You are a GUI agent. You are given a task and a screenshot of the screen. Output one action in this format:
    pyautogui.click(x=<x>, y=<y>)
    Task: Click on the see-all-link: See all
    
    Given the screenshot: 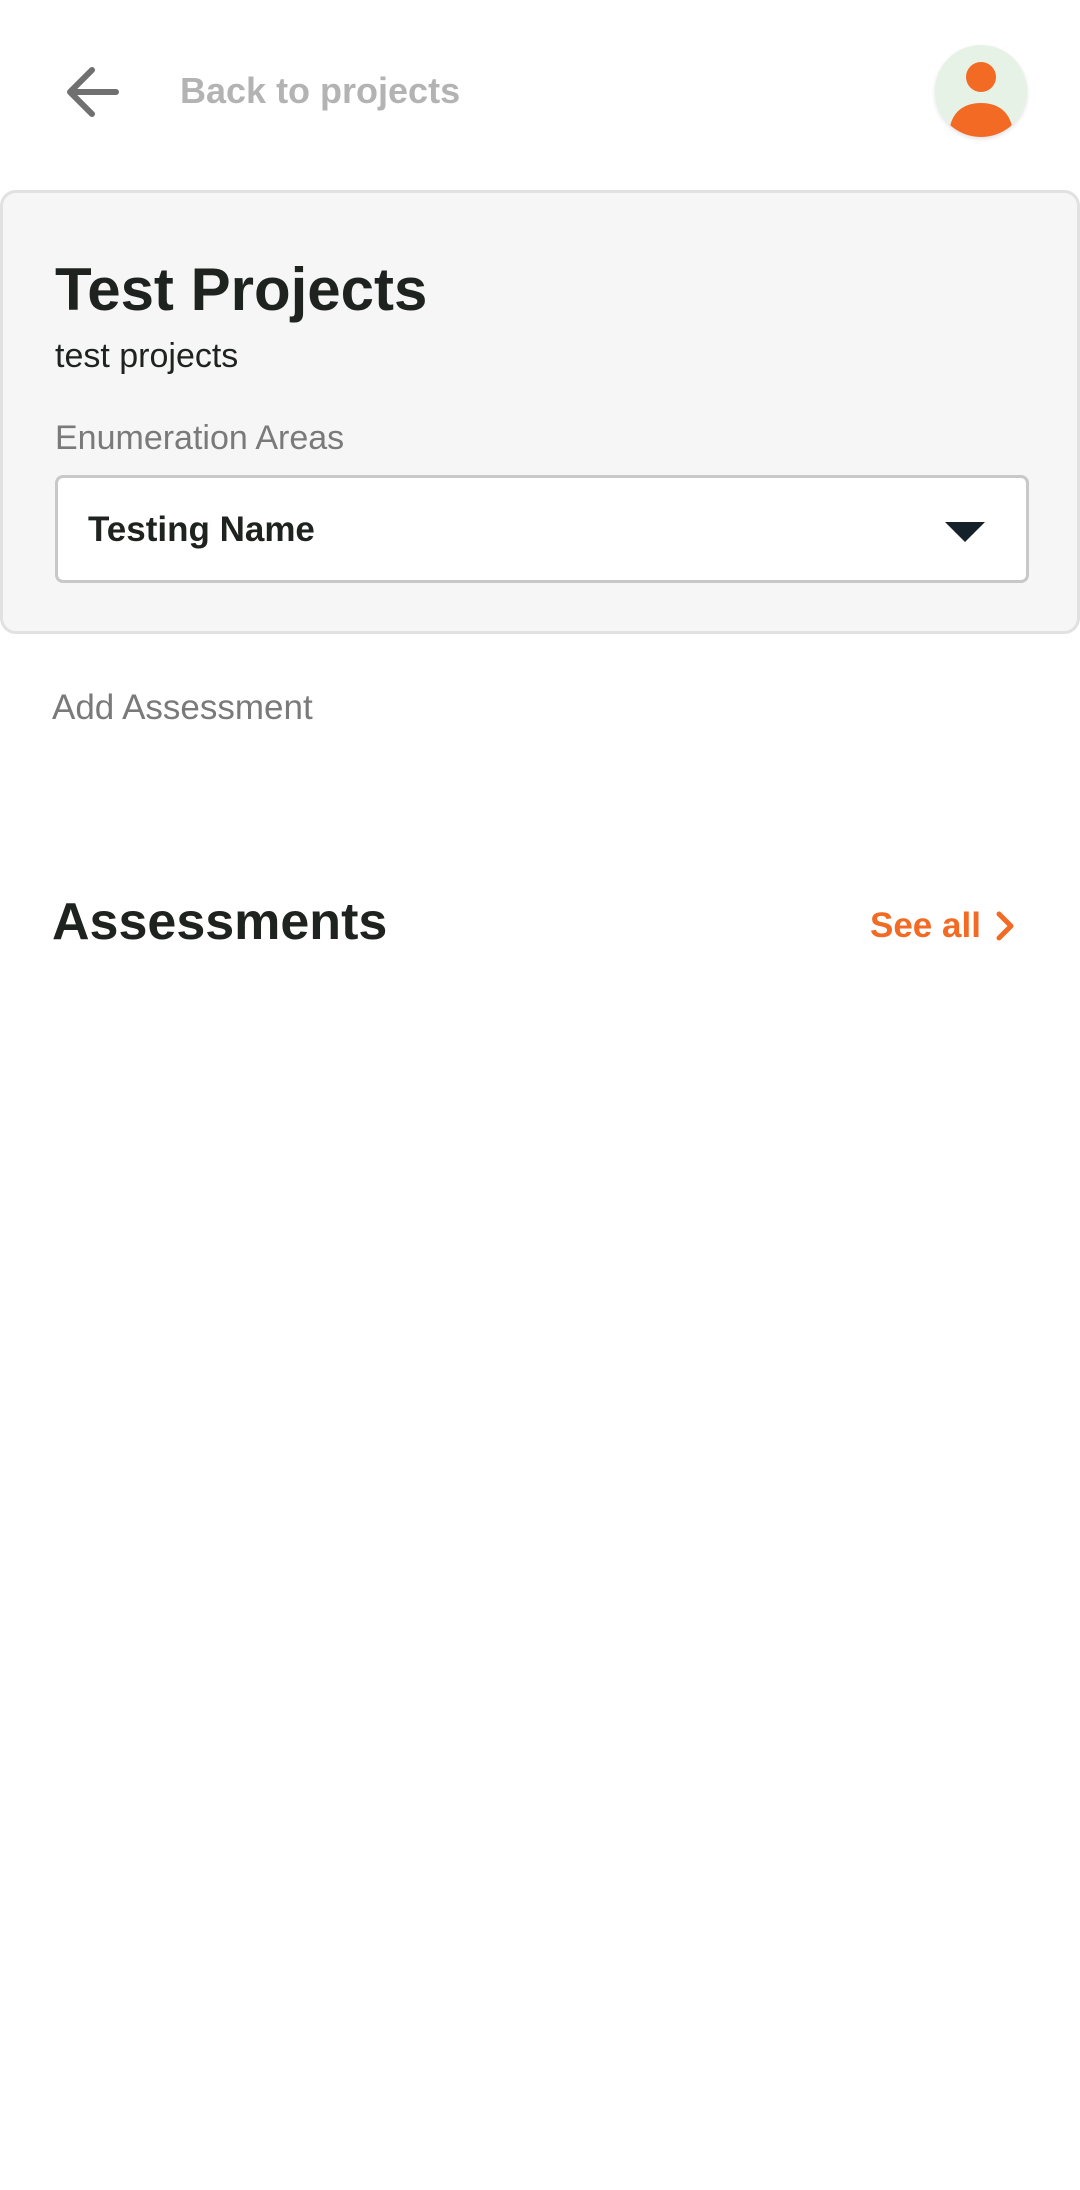 What is the action you would take?
    pyautogui.click(x=942, y=926)
    